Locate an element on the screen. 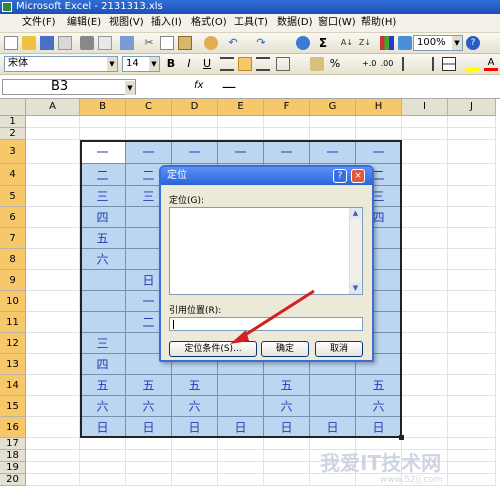 The image size is (500, 494). watermark-url: www.52ij.com is located at coordinates (411, 480).